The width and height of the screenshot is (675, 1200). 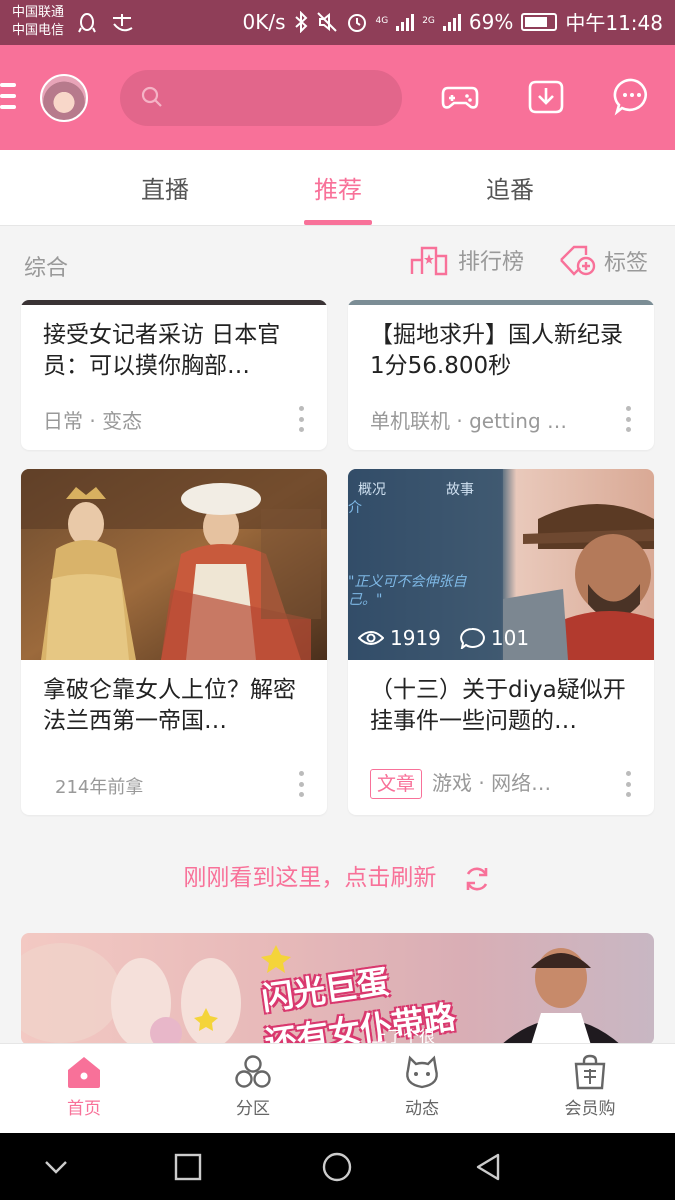 I want to click on comment-icon, so click(x=472, y=638).